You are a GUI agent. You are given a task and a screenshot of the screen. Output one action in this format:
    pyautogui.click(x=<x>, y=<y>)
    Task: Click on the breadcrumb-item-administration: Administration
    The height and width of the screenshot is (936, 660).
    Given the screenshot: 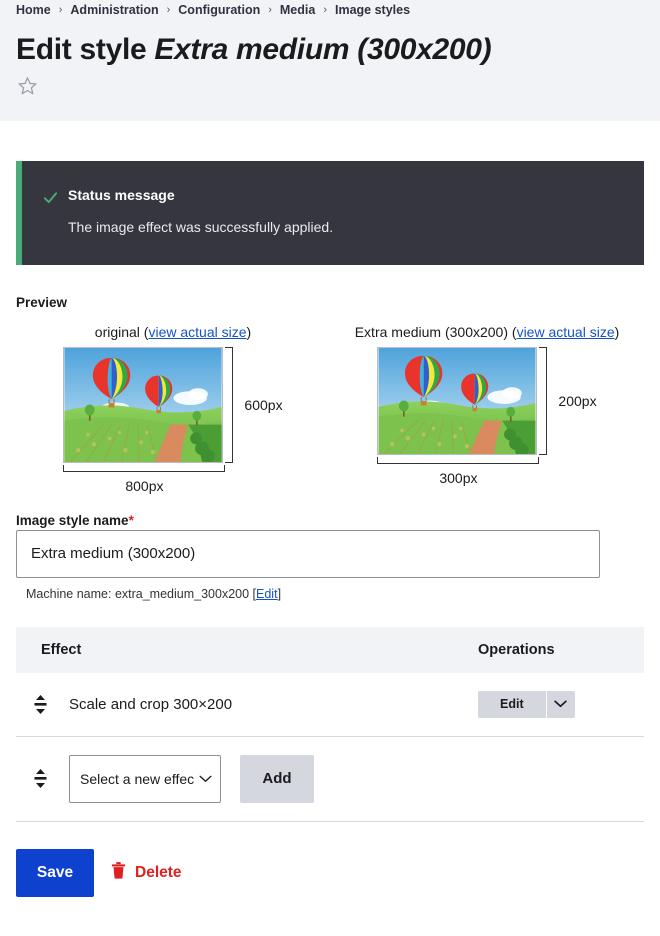 What is the action you would take?
    pyautogui.click(x=114, y=10)
    